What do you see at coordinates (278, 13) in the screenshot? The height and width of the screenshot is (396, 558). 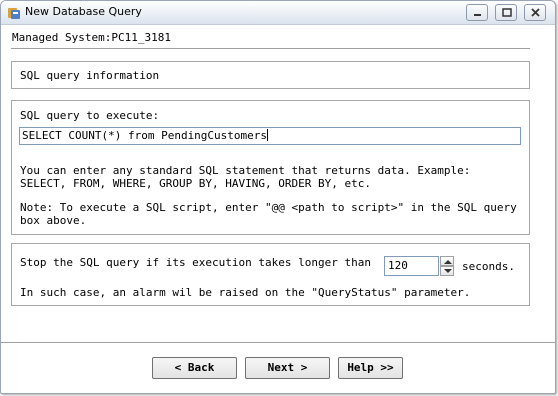 I see `title-bar: New Database Query` at bounding box center [278, 13].